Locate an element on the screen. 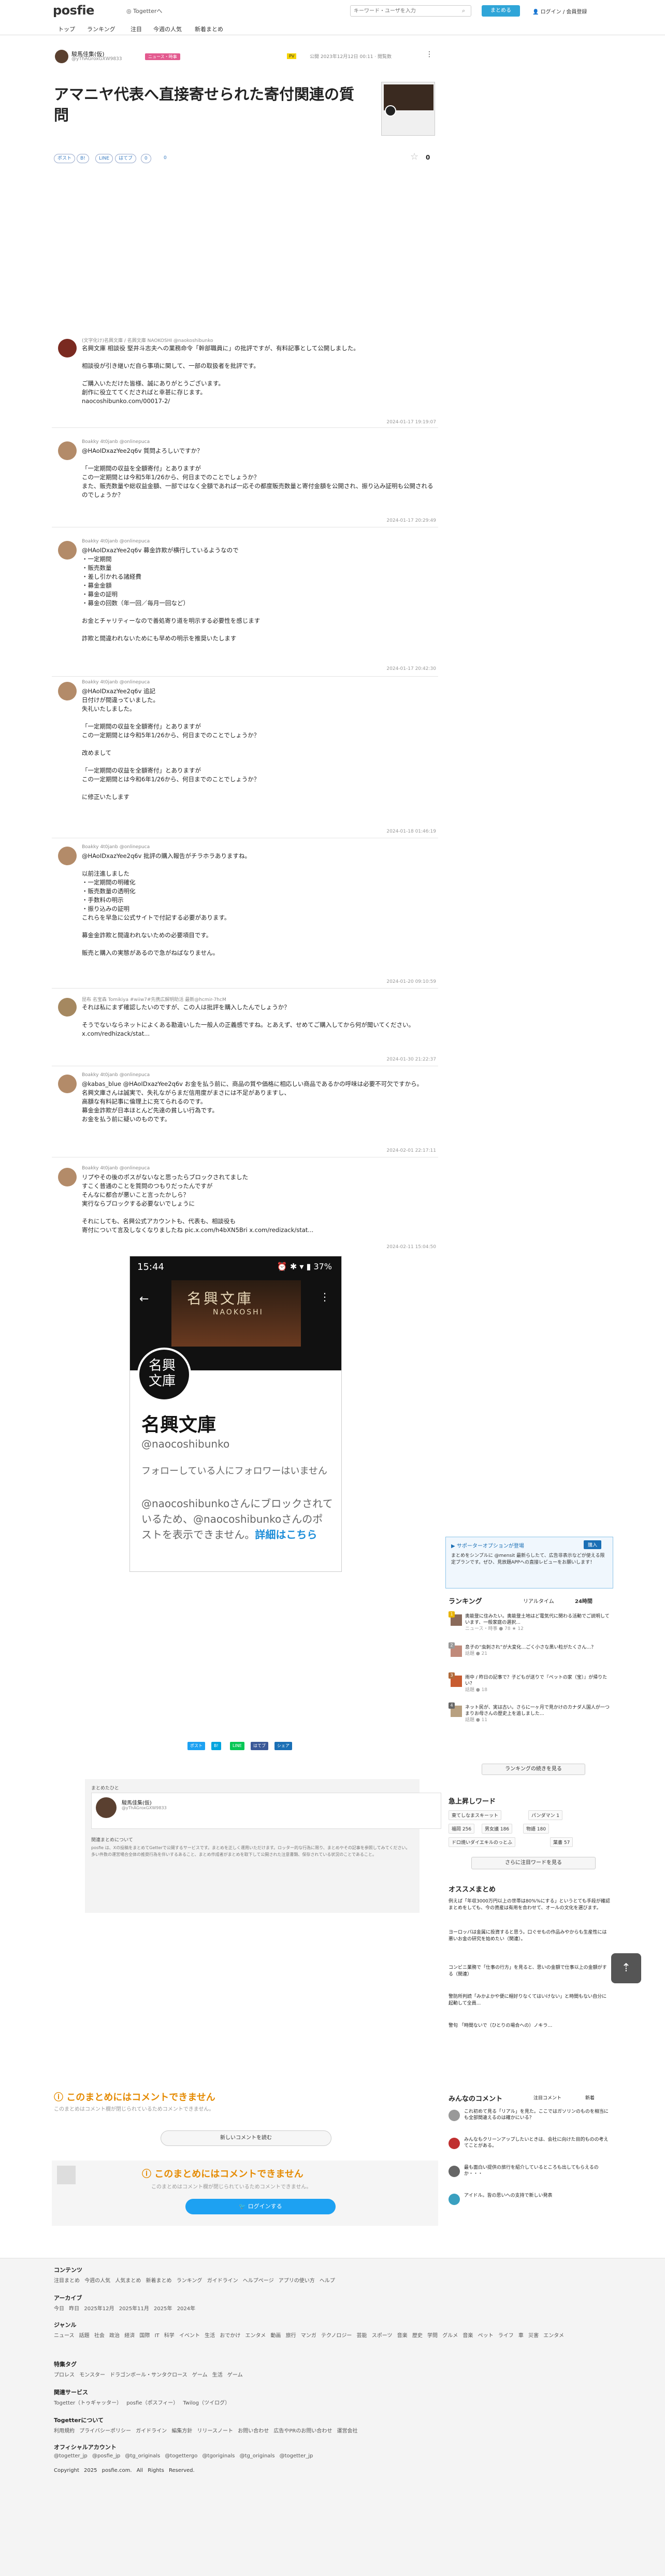  search-icon: ⌕ is located at coordinates (463, 11).